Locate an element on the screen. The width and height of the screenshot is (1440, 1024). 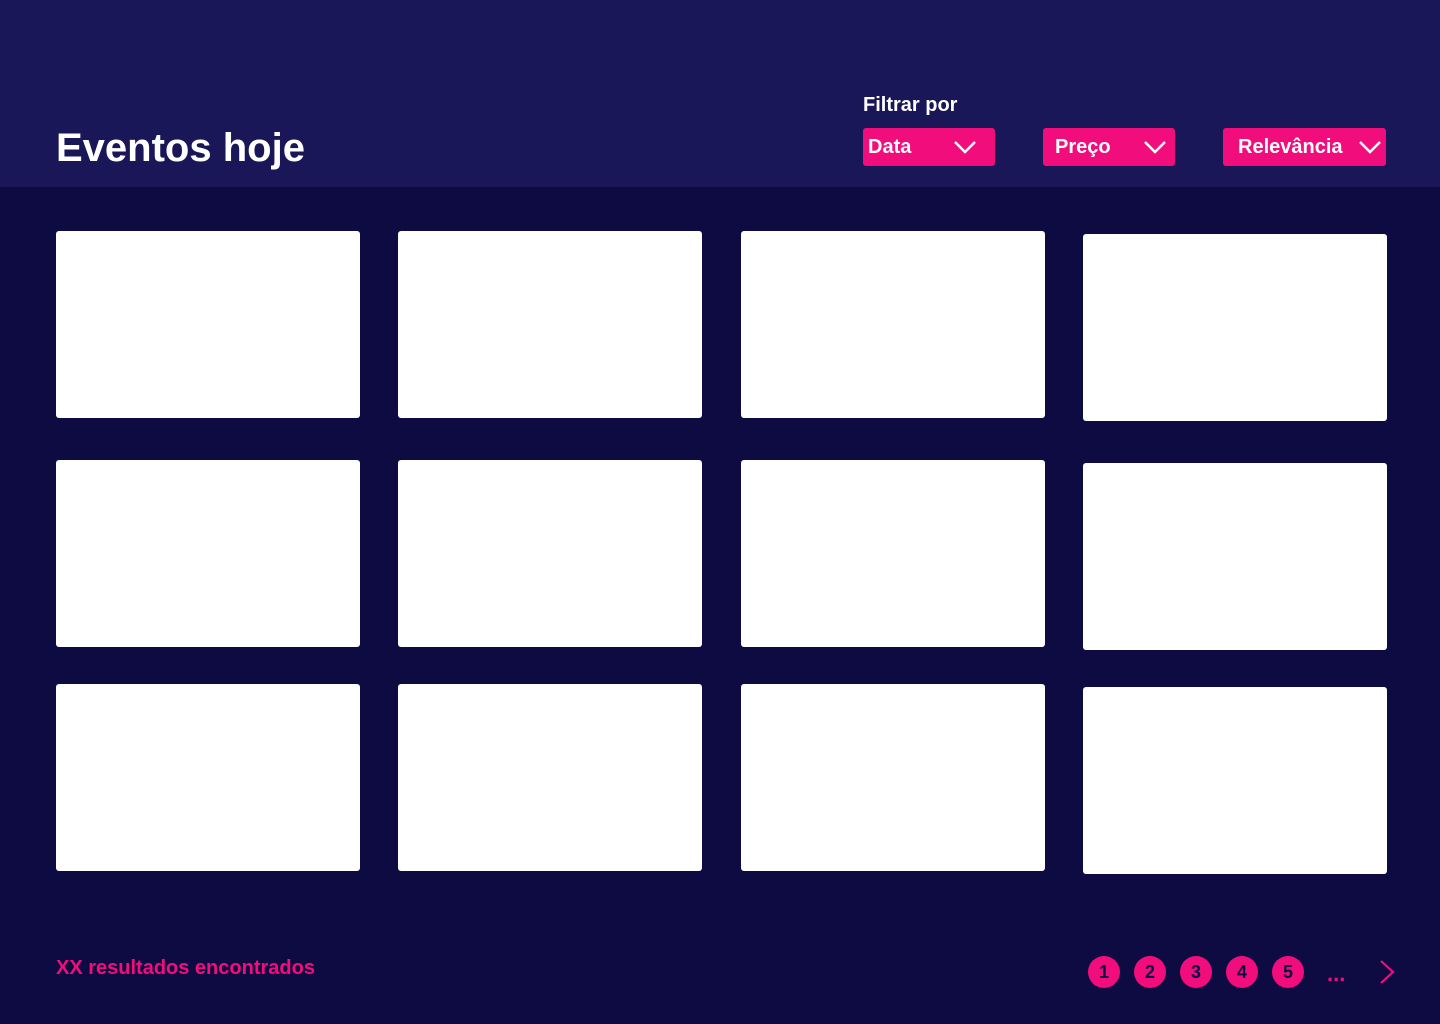
page-title: Eventos hoje is located at coordinates (180, 148).